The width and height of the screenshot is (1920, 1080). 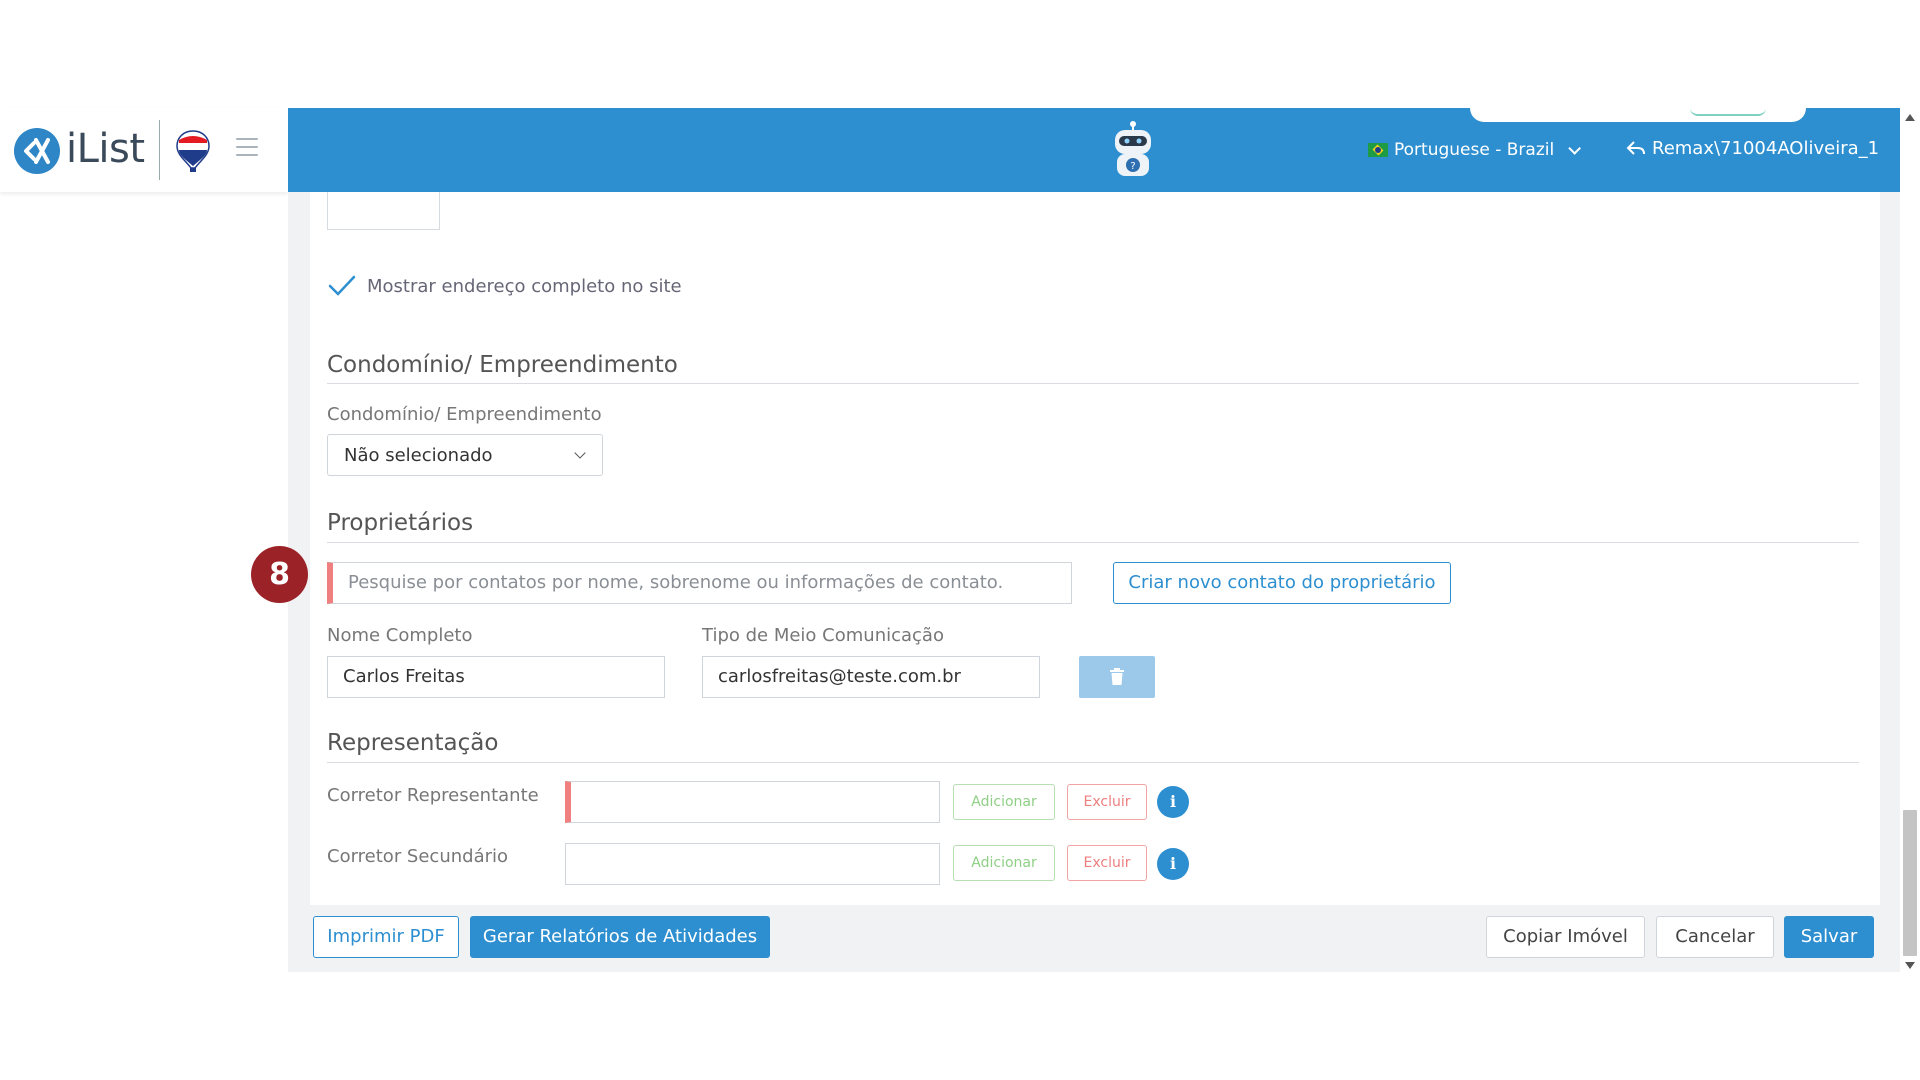 What do you see at coordinates (400, 635) in the screenshot?
I see `full-name-label: Nome Completo` at bounding box center [400, 635].